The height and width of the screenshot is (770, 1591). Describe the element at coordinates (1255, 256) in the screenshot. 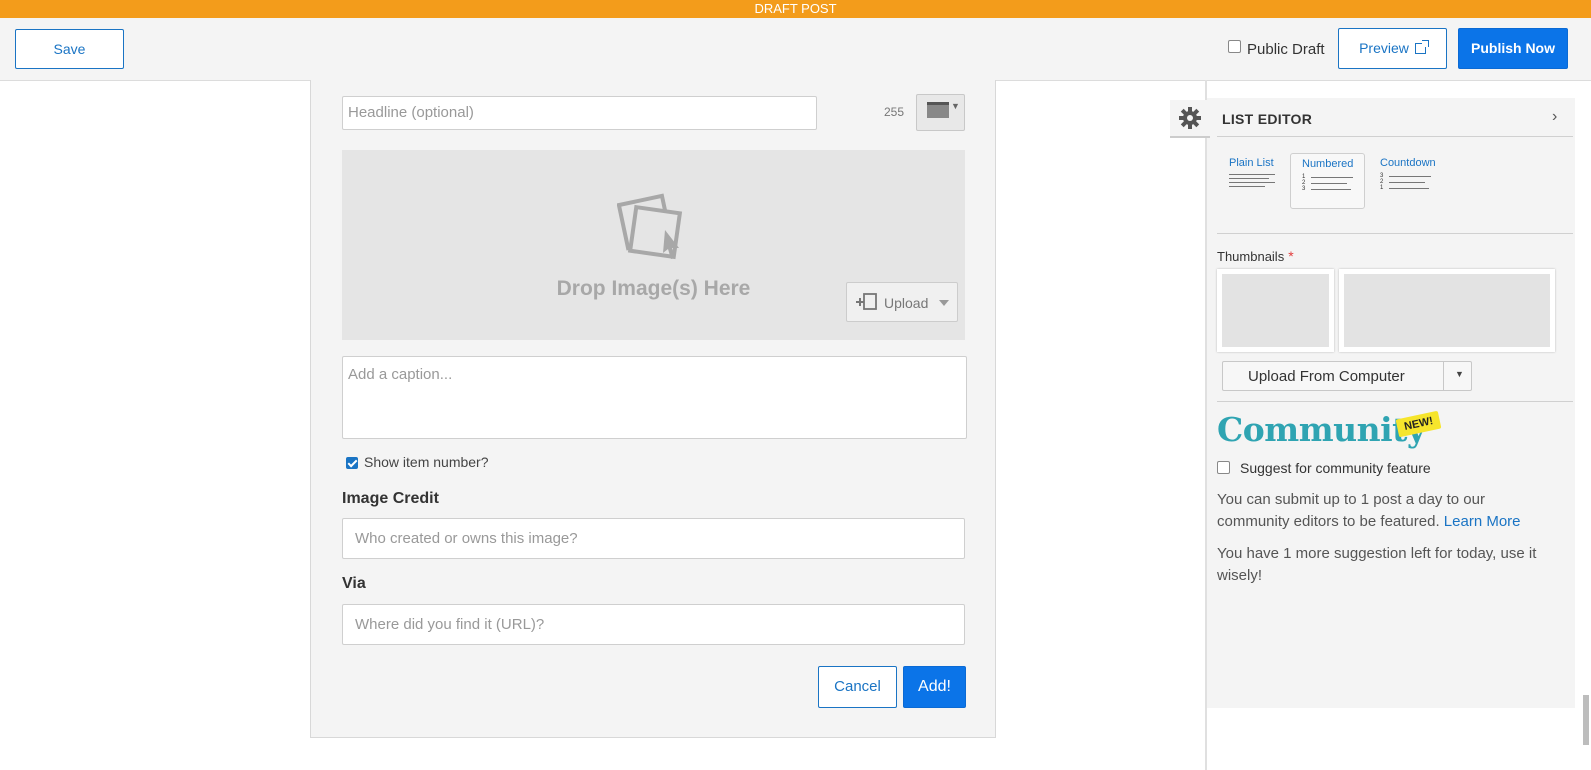

I see `thumbnails-label: Thumbnails *` at that location.